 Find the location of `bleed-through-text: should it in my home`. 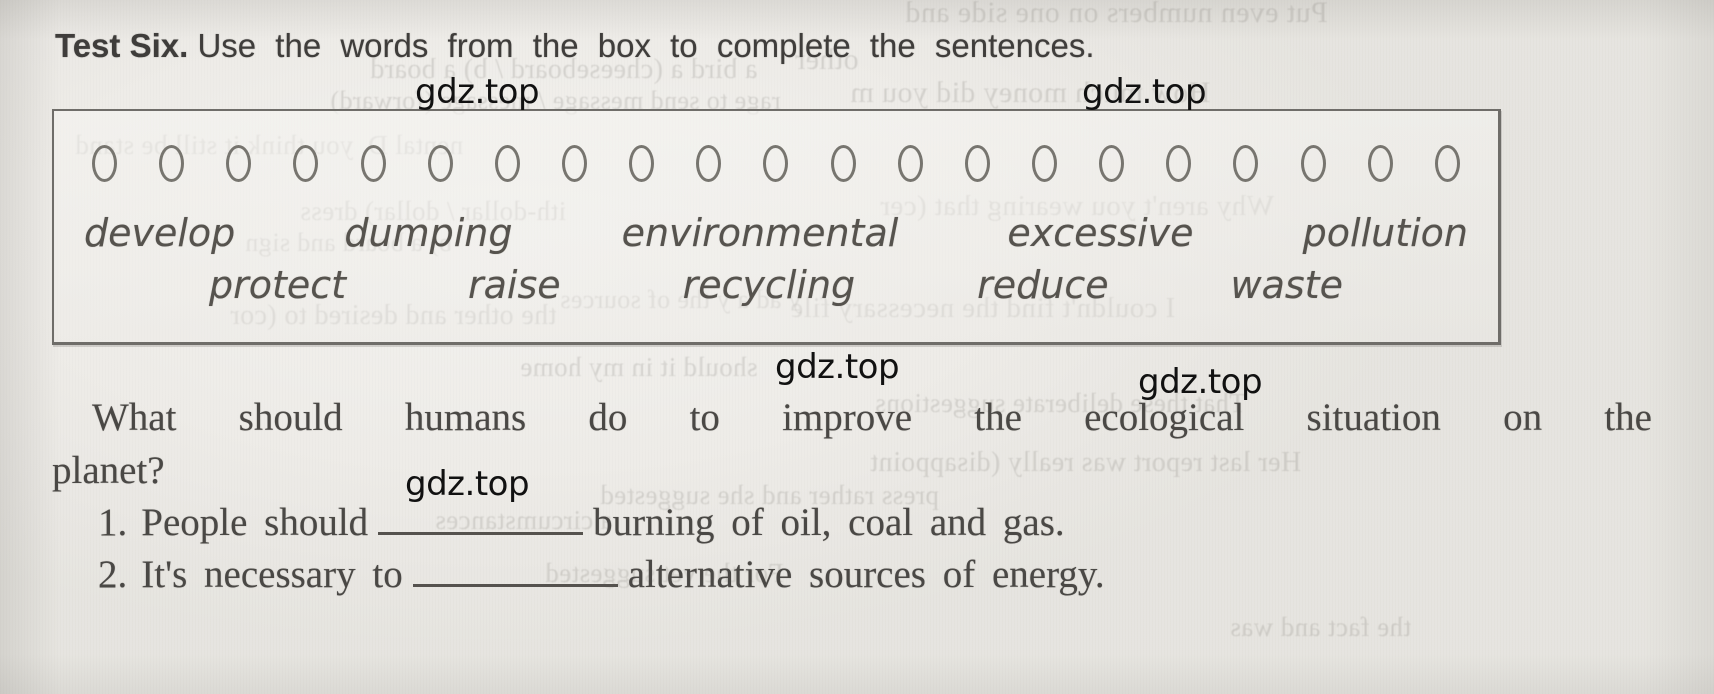

bleed-through-text: should it in my home is located at coordinates (639, 367).